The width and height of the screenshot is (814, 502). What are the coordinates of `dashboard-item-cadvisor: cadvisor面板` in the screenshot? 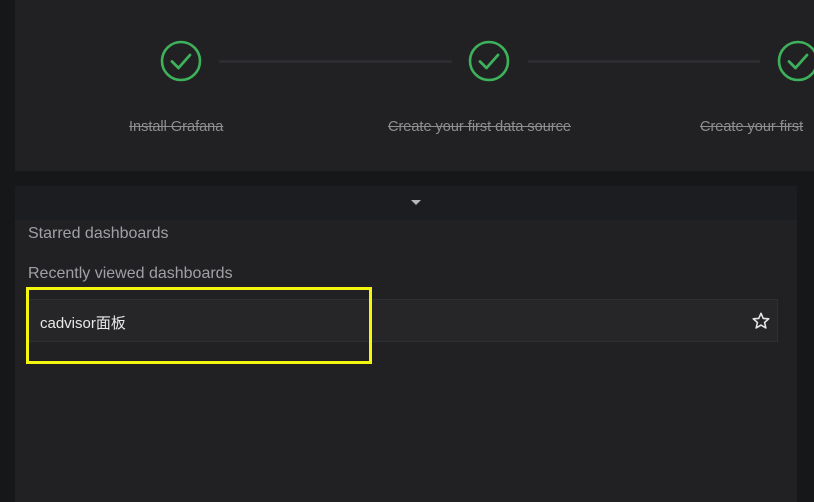 It's located at (403, 320).